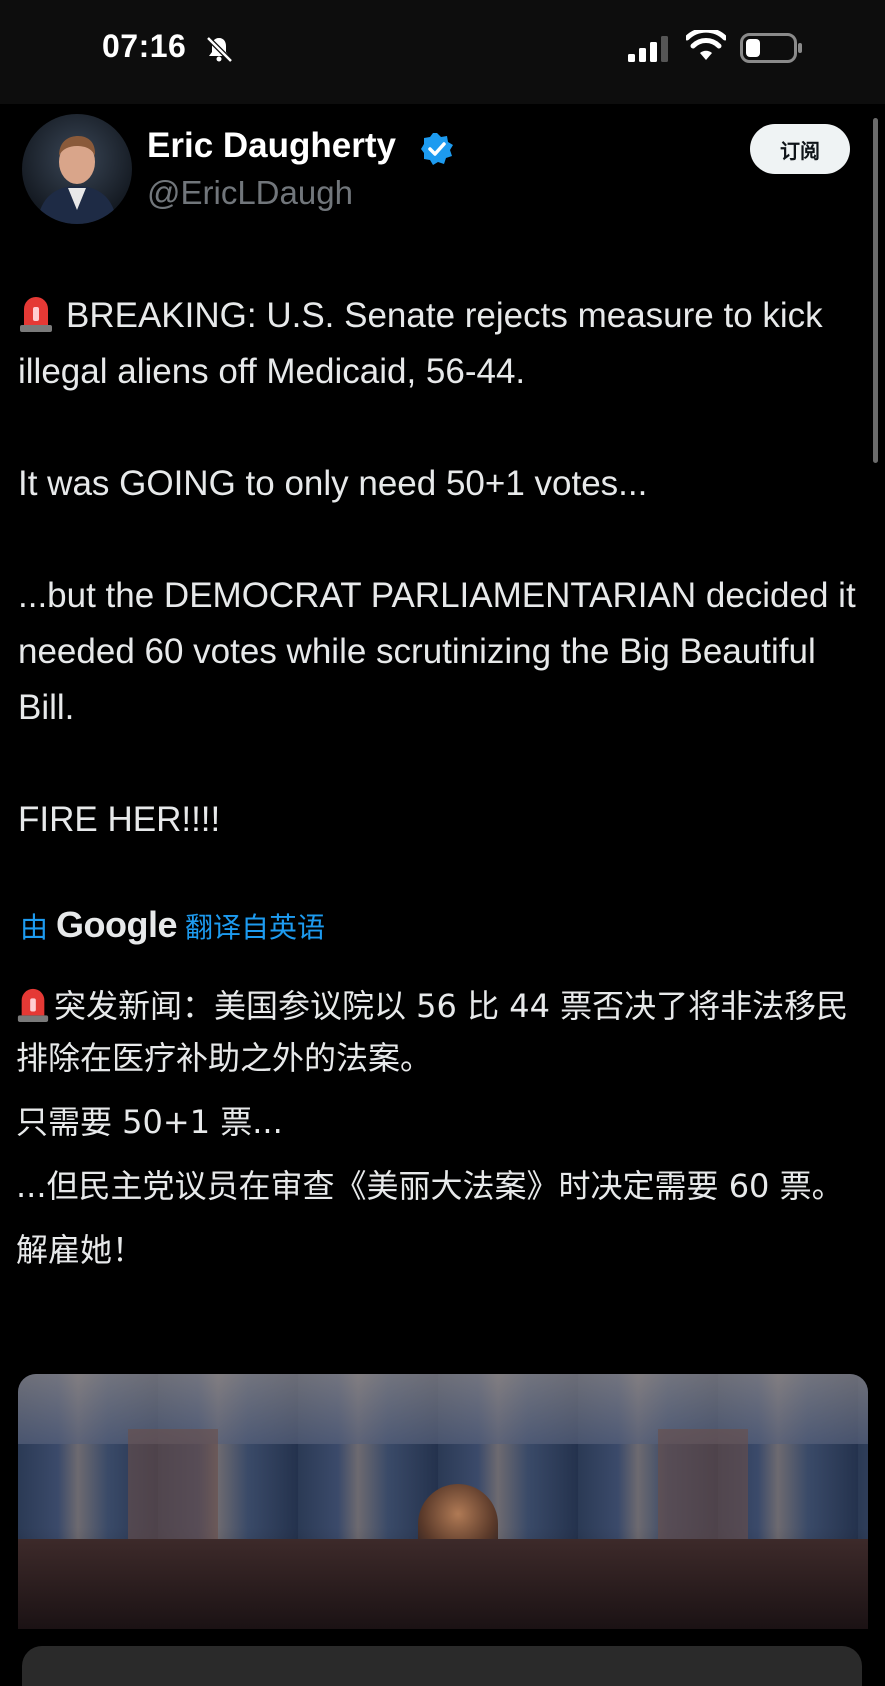 The width and height of the screenshot is (885, 1686). I want to click on scrollbar, so click(875, 290).